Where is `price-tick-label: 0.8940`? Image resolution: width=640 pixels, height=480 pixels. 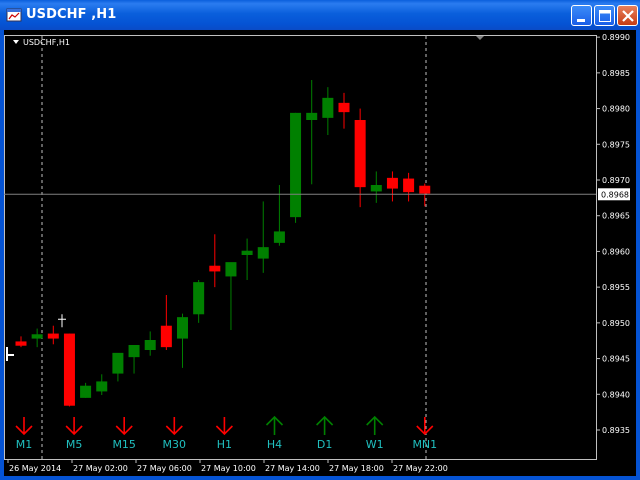
price-tick-label: 0.8940 is located at coordinates (616, 394).